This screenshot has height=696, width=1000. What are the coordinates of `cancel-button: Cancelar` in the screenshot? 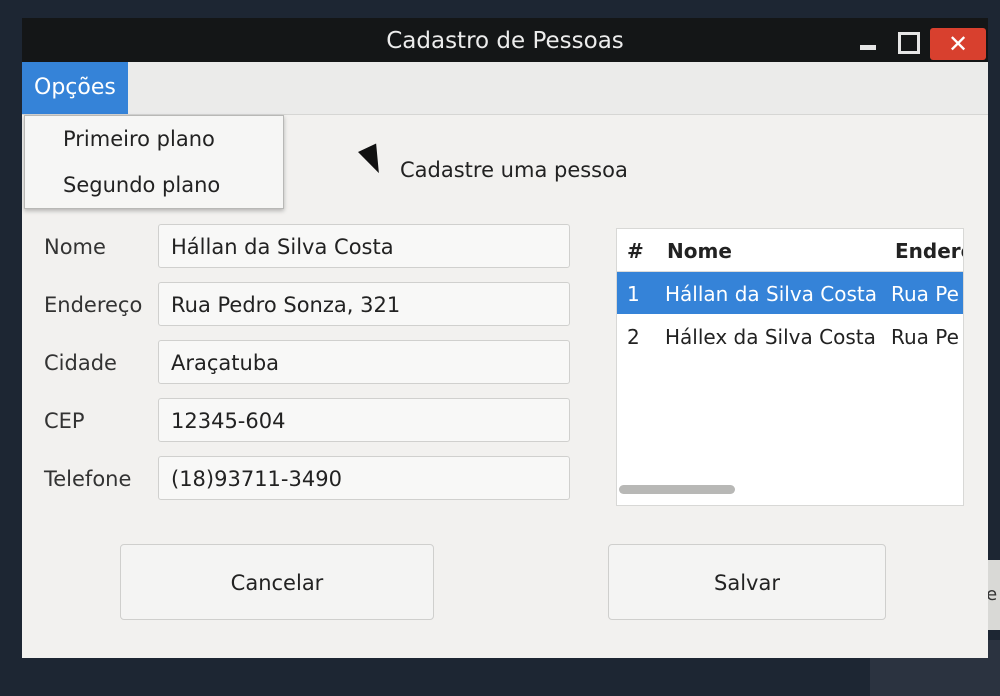 It's located at (277, 582).